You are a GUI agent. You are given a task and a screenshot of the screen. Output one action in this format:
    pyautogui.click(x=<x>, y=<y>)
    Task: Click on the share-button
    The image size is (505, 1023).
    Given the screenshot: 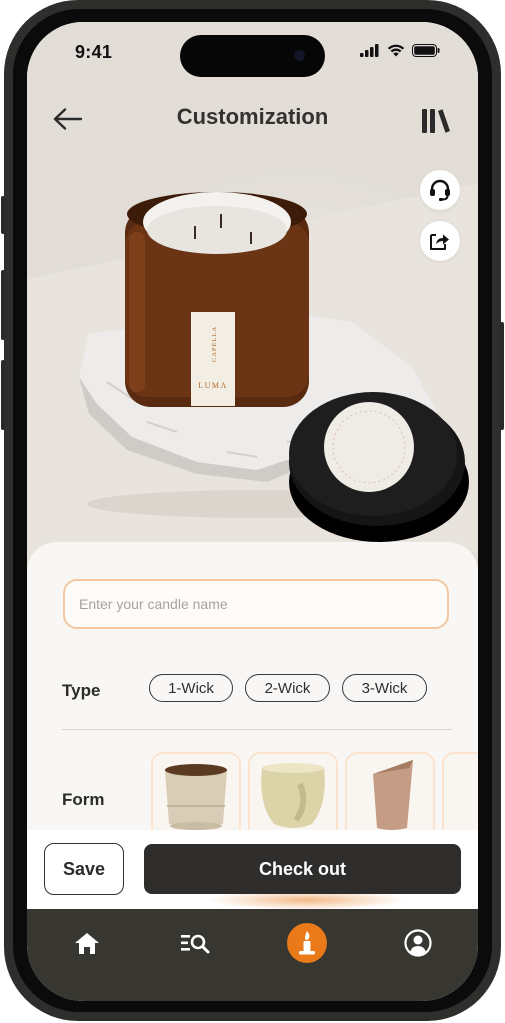 What is the action you would take?
    pyautogui.click(x=440, y=241)
    